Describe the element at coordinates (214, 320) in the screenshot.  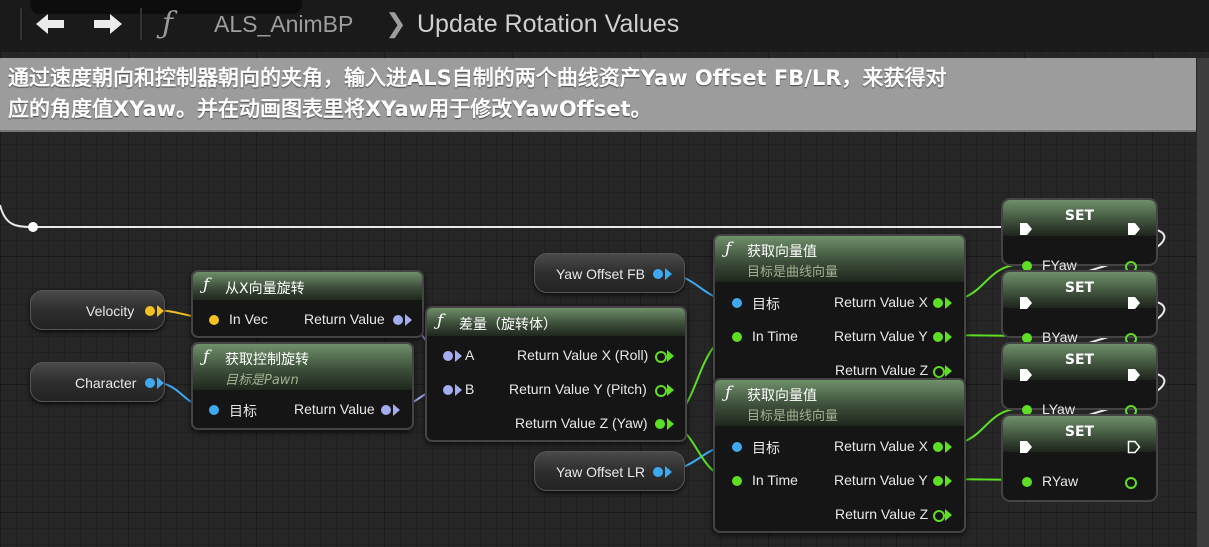
I see `in-vec-pin` at that location.